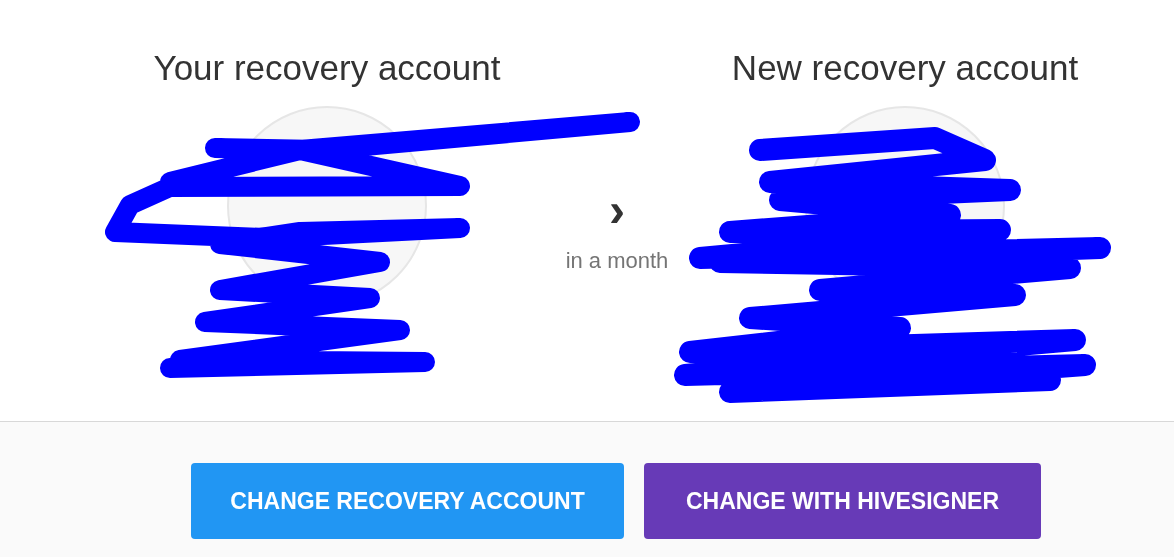 This screenshot has height=557, width=1174. What do you see at coordinates (617, 210) in the screenshot?
I see `chevron-right-icon: ›` at bounding box center [617, 210].